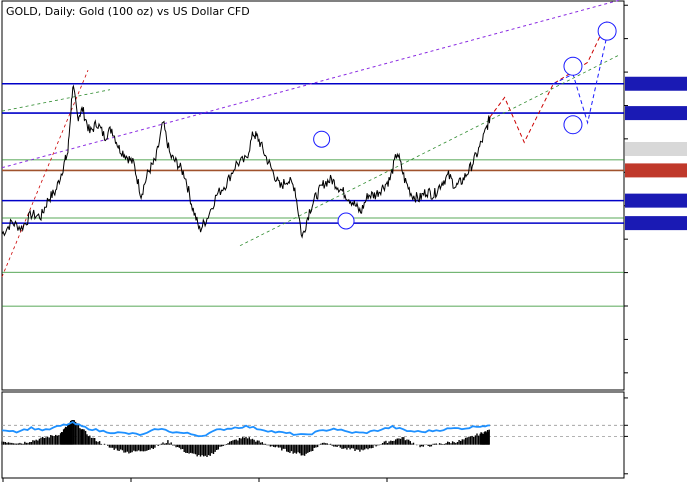 This screenshot has height=504, width=700. What do you see at coordinates (56, 100) in the screenshot?
I see `channel-line` at bounding box center [56, 100].